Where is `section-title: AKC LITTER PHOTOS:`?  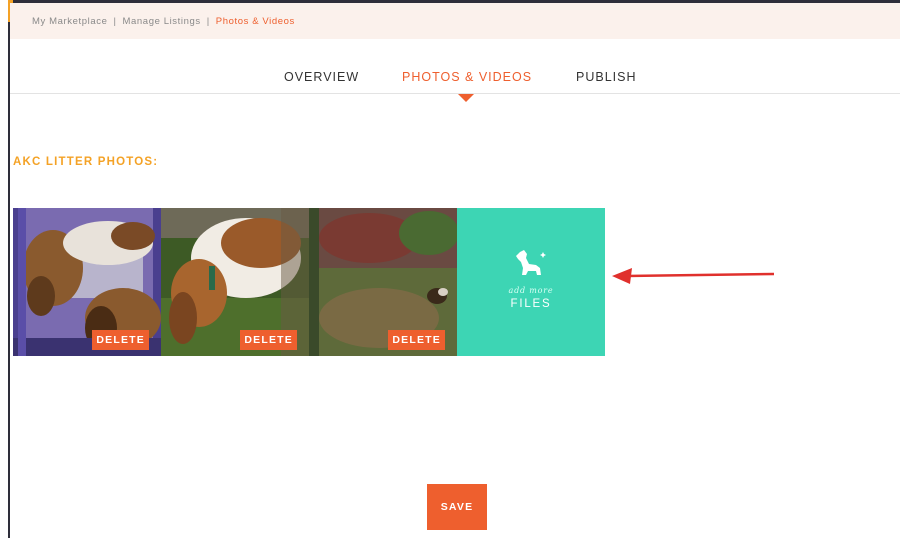
section-title: AKC LITTER PHOTOS: is located at coordinates (86, 162).